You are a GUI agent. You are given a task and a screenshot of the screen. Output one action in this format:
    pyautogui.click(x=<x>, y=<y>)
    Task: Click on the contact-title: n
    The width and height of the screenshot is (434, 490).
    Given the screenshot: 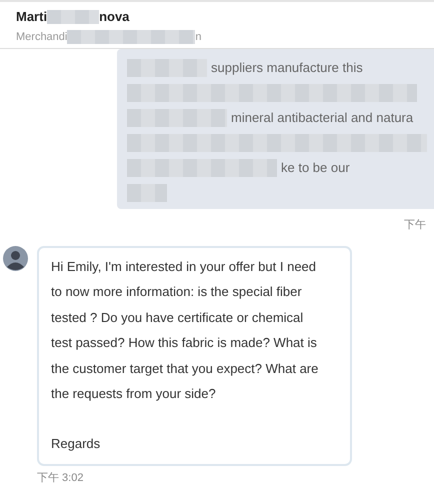 What is the action you would take?
    pyautogui.click(x=198, y=37)
    